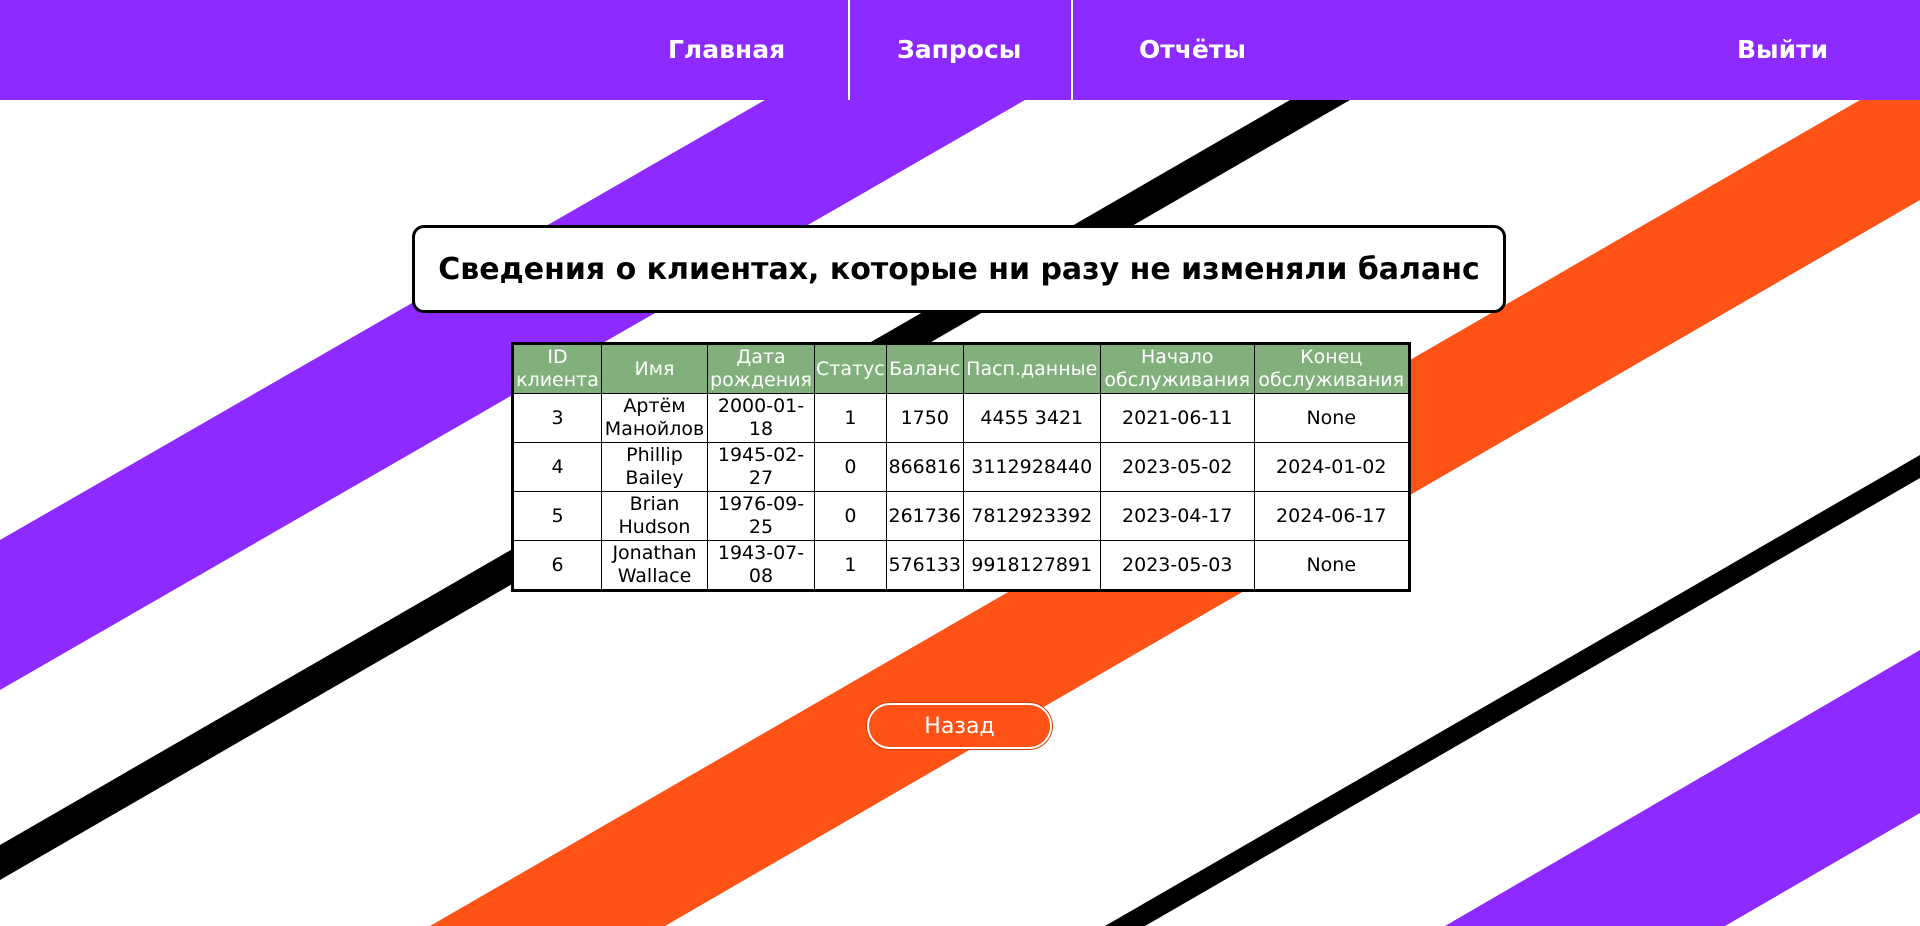 The width and height of the screenshot is (1920, 926). What do you see at coordinates (557, 368) in the screenshot?
I see `header-client-id: ID клиента` at bounding box center [557, 368].